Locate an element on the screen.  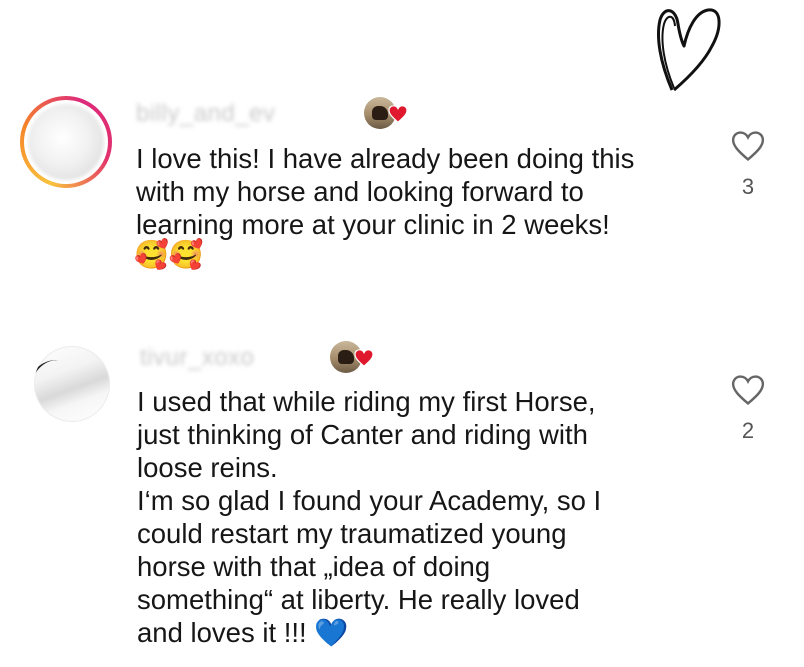
hand-drawn-heart-icon is located at coordinates (689, 50).